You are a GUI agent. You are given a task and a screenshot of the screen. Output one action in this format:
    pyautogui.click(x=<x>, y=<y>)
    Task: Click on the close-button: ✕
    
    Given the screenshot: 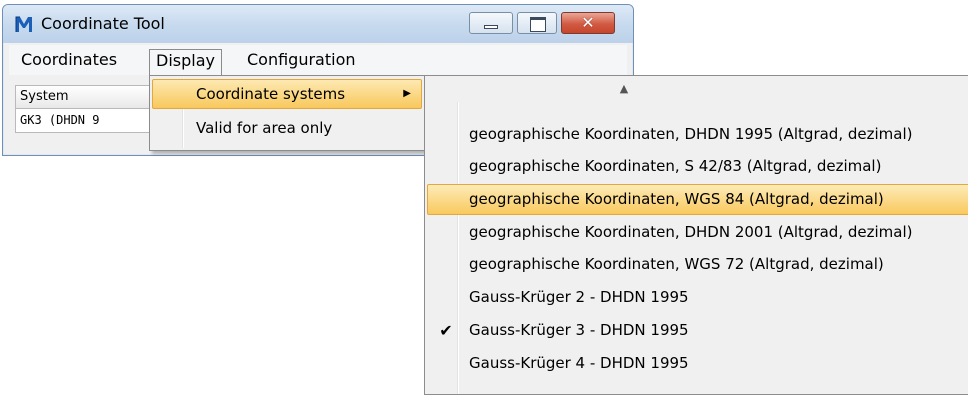 What is the action you would take?
    pyautogui.click(x=588, y=23)
    